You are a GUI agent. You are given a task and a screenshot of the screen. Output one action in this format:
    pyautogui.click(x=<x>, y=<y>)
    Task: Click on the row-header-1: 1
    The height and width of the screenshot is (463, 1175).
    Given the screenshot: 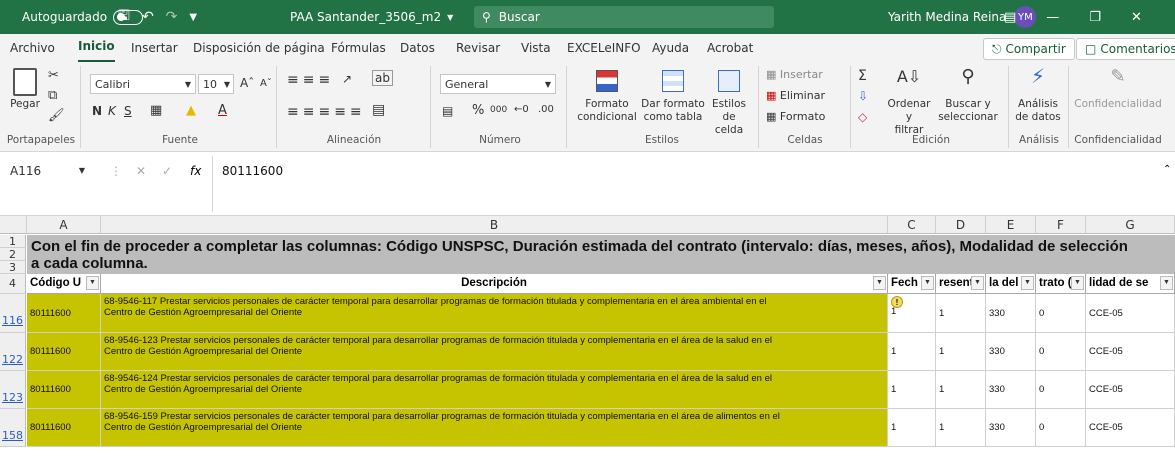 What is the action you would take?
    pyautogui.click(x=13, y=241)
    